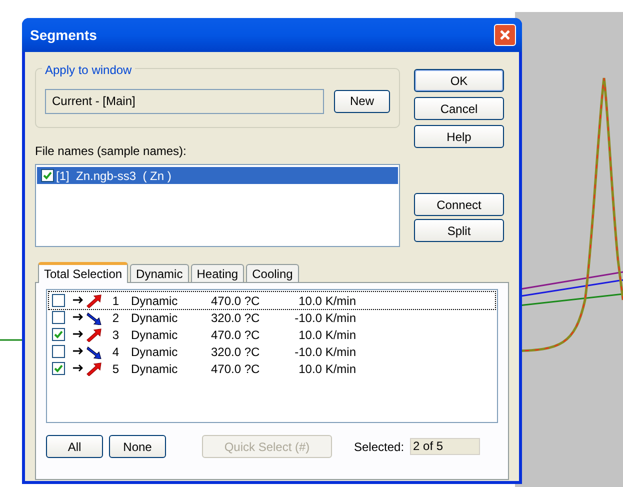 This screenshot has width=623, height=487. Describe the element at coordinates (445, 446) in the screenshot. I see `selected-count-field: 2 of 5` at that location.